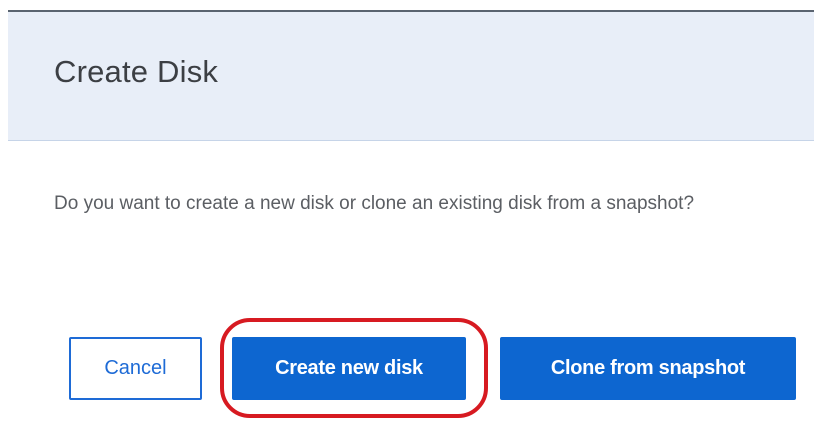 The width and height of the screenshot is (814, 423). Describe the element at coordinates (136, 71) in the screenshot. I see `dialog-title: Create Disk` at that location.